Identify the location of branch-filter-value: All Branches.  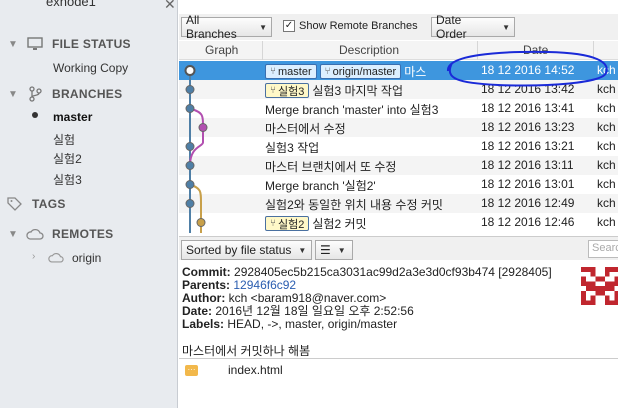
(211, 27).